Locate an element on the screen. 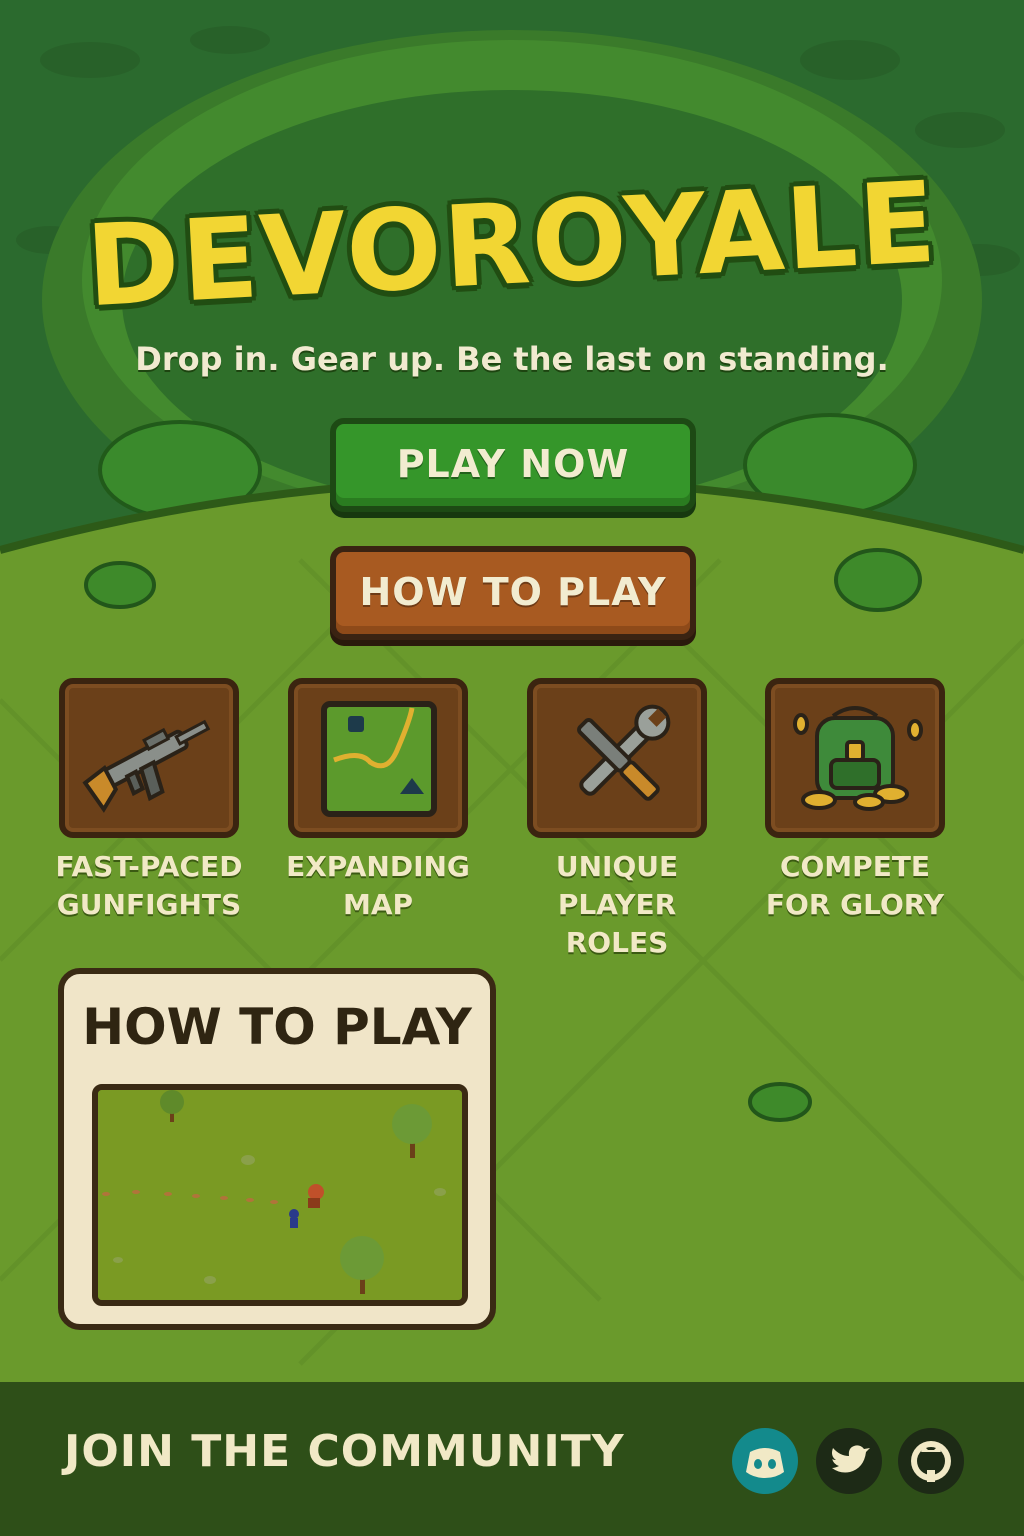 The image size is (1024, 1536). feature-map: EXPANDING MAP is located at coordinates (378, 801).